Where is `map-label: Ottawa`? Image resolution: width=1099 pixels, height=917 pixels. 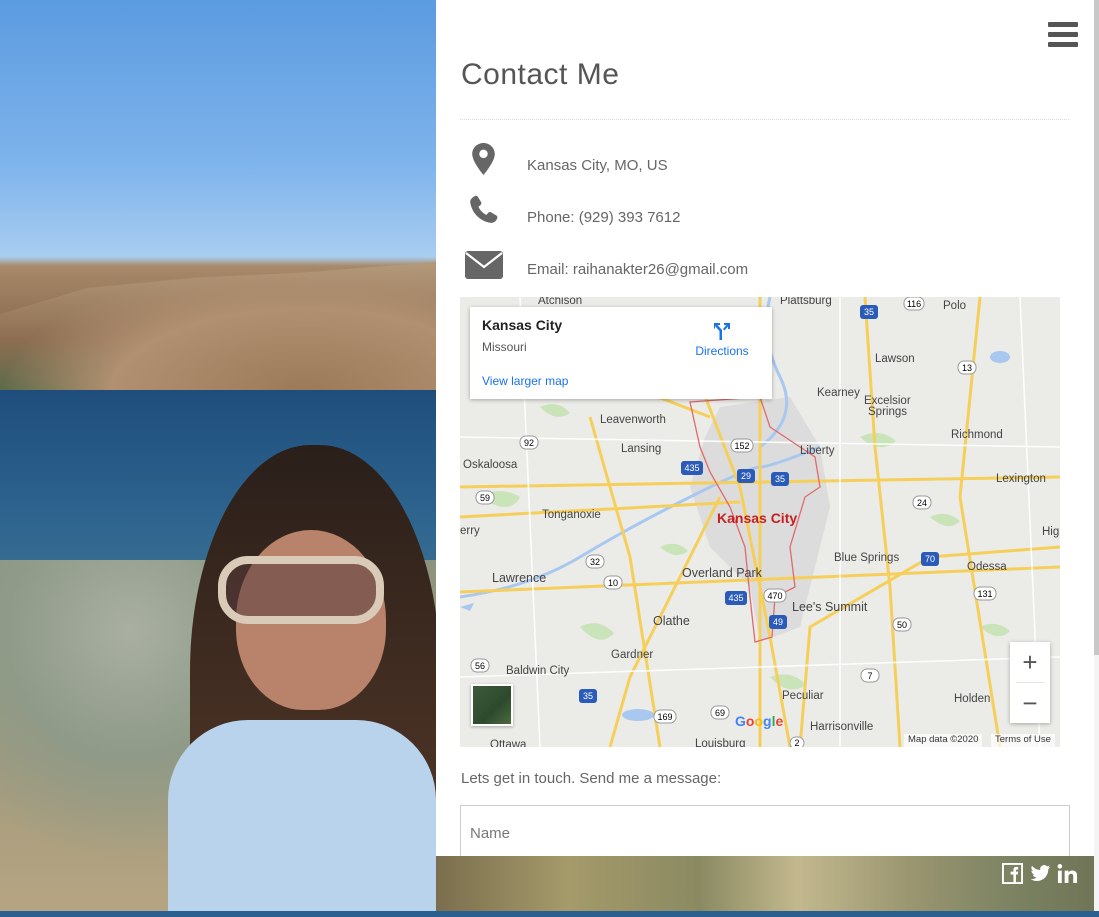 map-label: Ottawa is located at coordinates (508, 743).